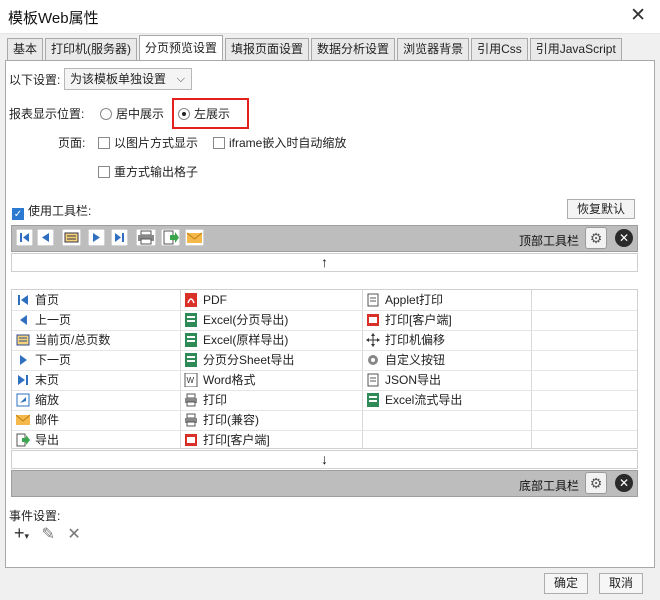  What do you see at coordinates (549, 241) in the screenshot?
I see `top-toolbar-label: 顶部工具栏` at bounding box center [549, 241].